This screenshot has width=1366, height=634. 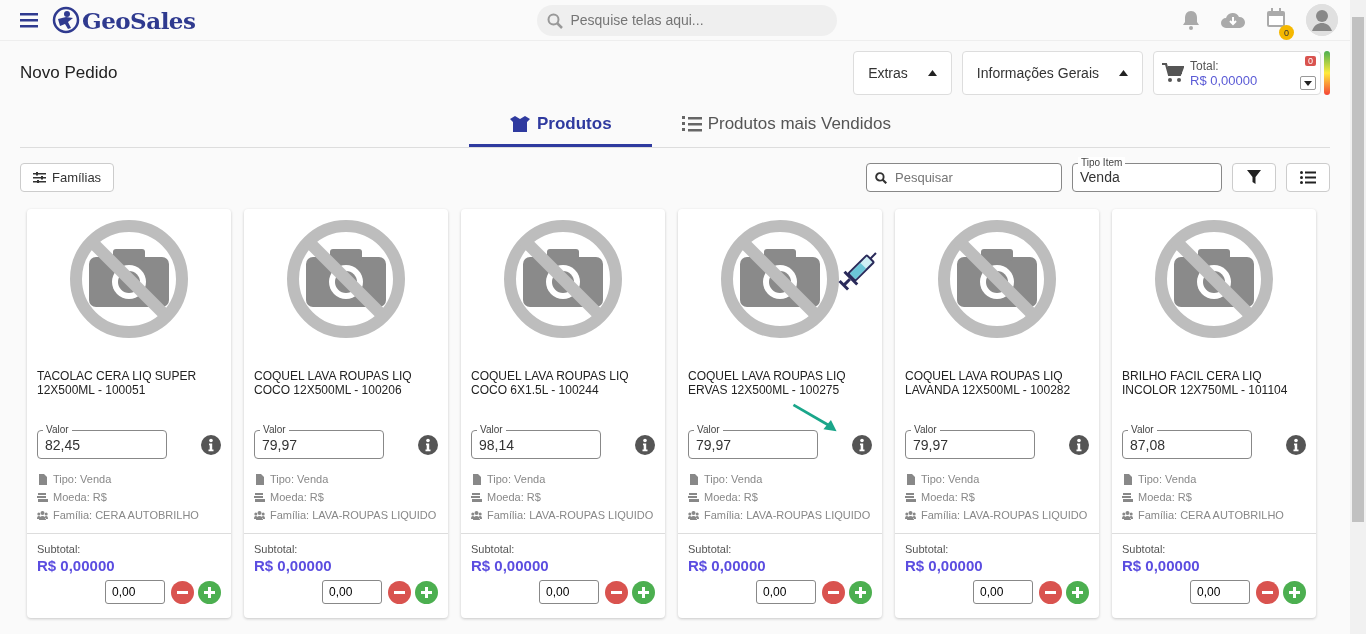 What do you see at coordinates (1308, 177) in the screenshot?
I see `list-view-button` at bounding box center [1308, 177].